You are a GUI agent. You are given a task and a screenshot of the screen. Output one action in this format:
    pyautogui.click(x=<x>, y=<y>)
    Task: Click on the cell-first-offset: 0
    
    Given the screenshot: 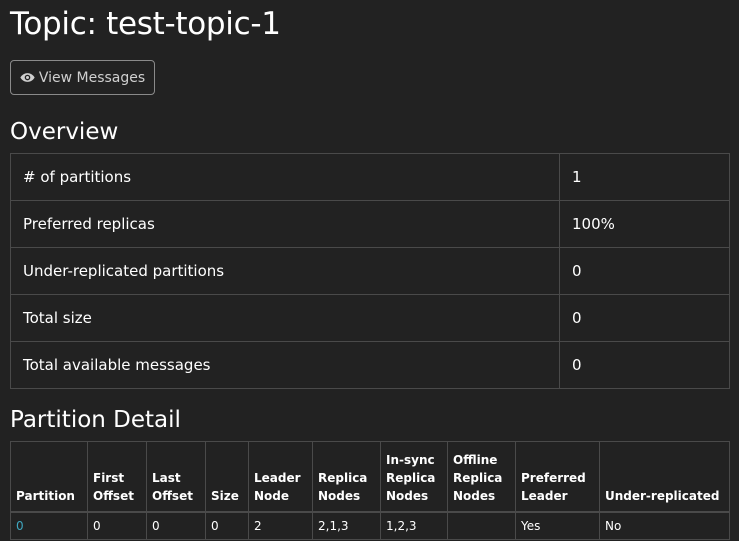 What is the action you would take?
    pyautogui.click(x=117, y=525)
    